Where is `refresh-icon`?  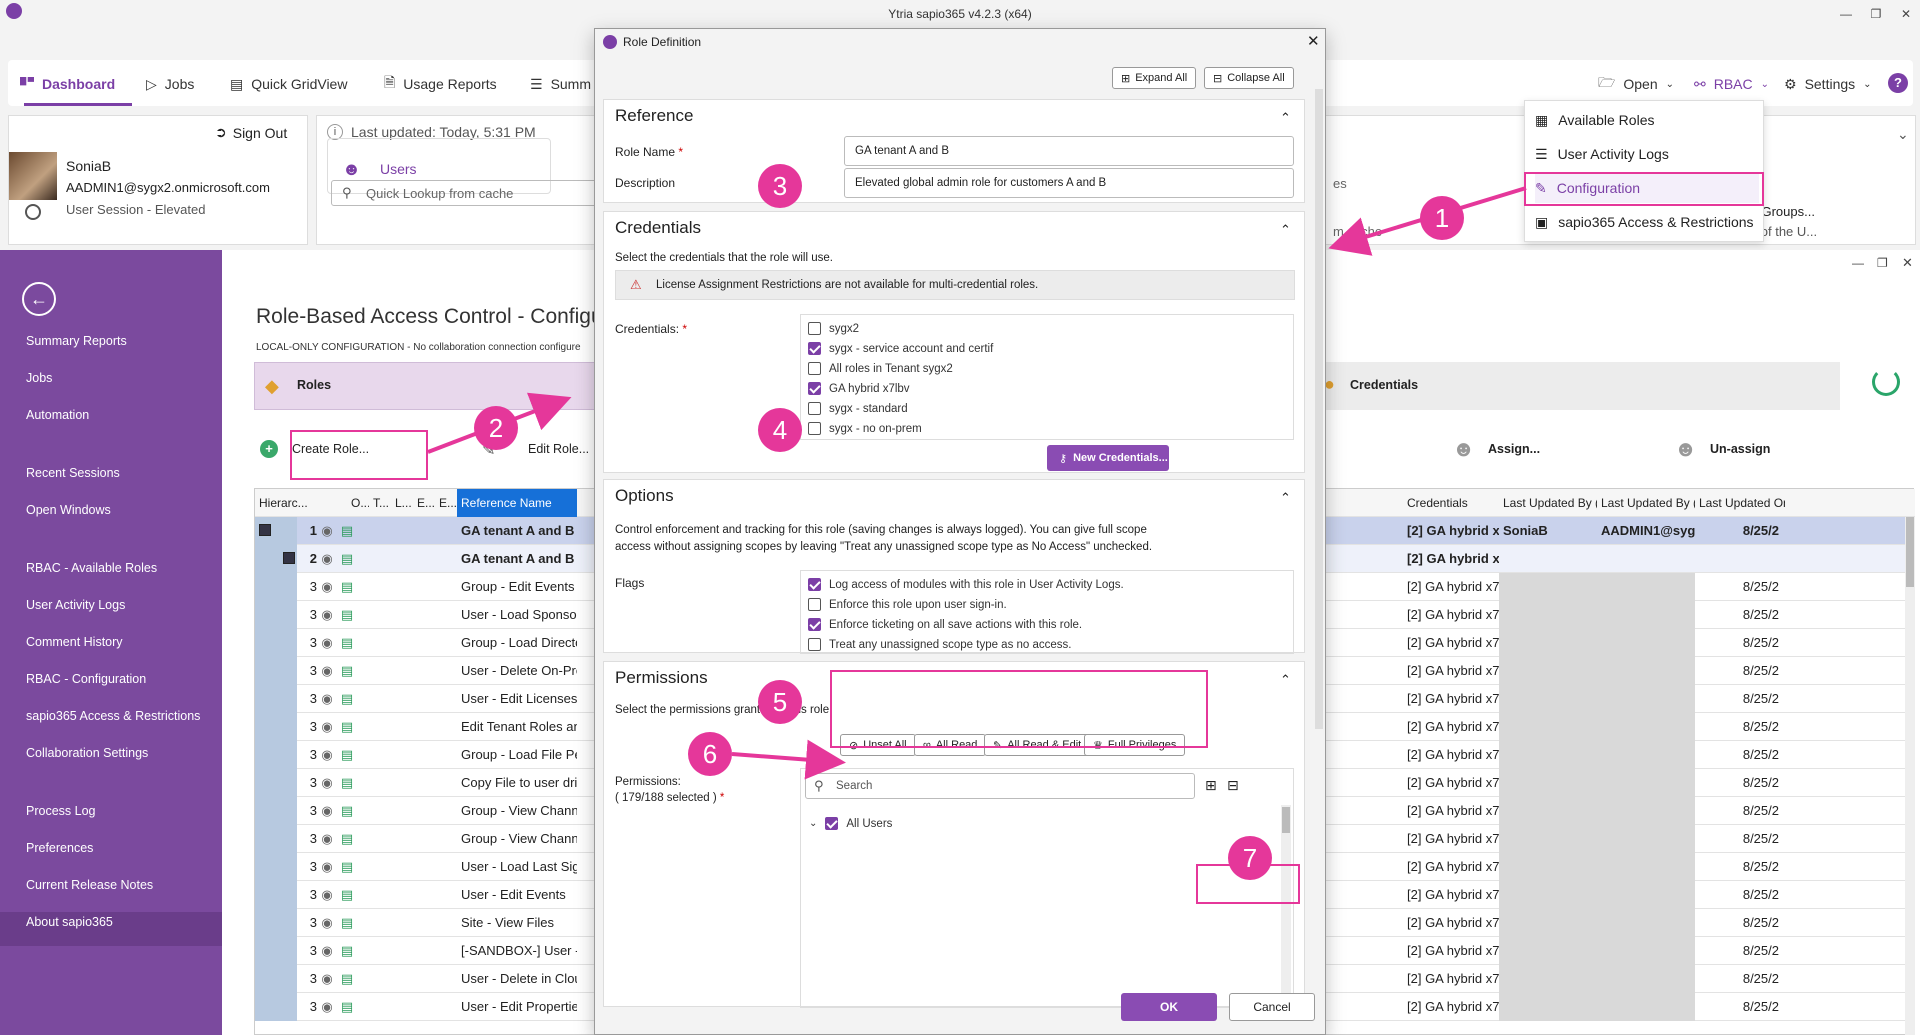
refresh-icon is located at coordinates (1886, 382).